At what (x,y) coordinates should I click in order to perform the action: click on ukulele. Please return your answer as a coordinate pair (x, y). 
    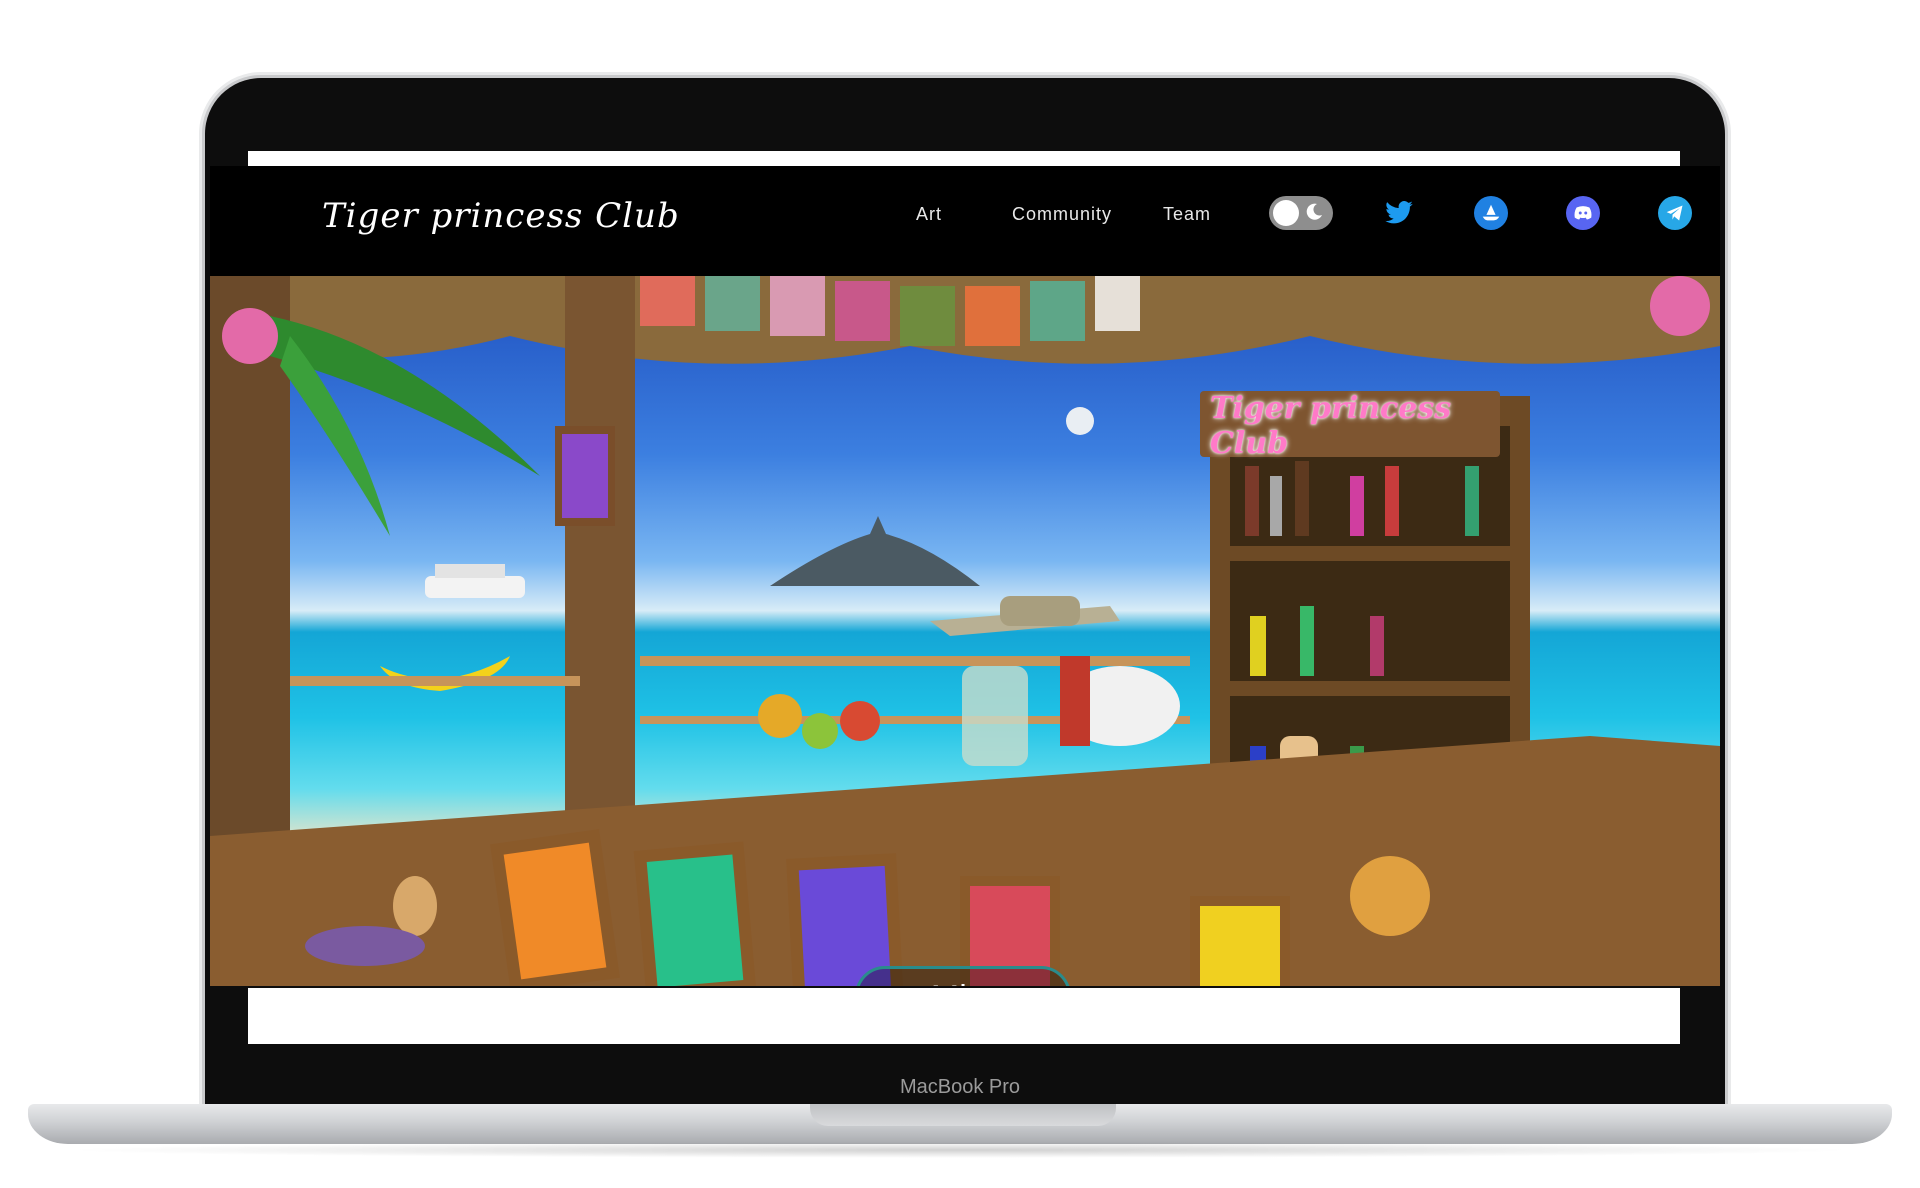
    Looking at the image, I should click on (415, 906).